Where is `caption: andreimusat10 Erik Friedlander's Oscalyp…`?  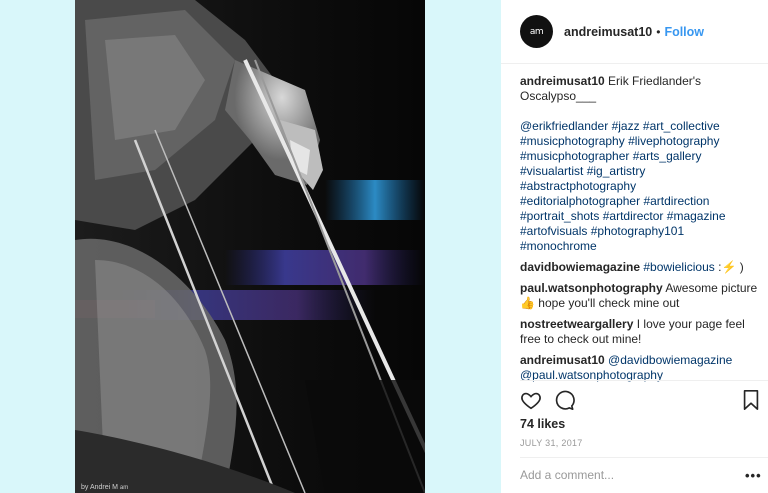
caption: andreimusat10 Erik Friedlander's Oscalyp… is located at coordinates (642, 164).